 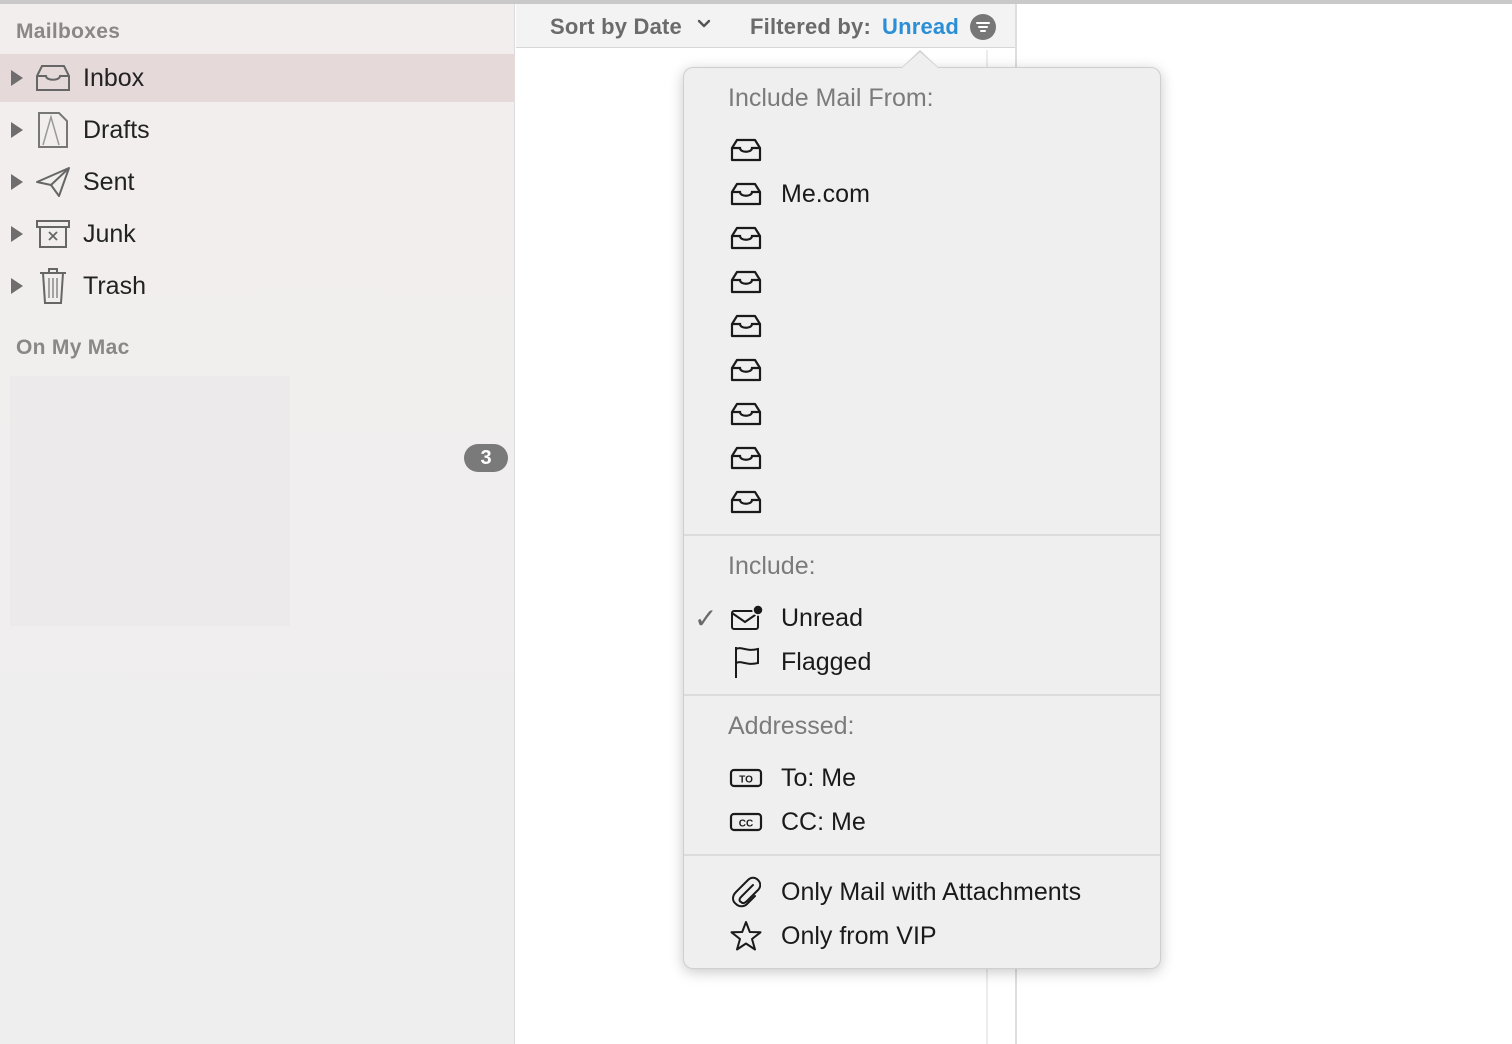 What do you see at coordinates (823, 821) in the screenshot?
I see `addressed-option-label: CC: Me` at bounding box center [823, 821].